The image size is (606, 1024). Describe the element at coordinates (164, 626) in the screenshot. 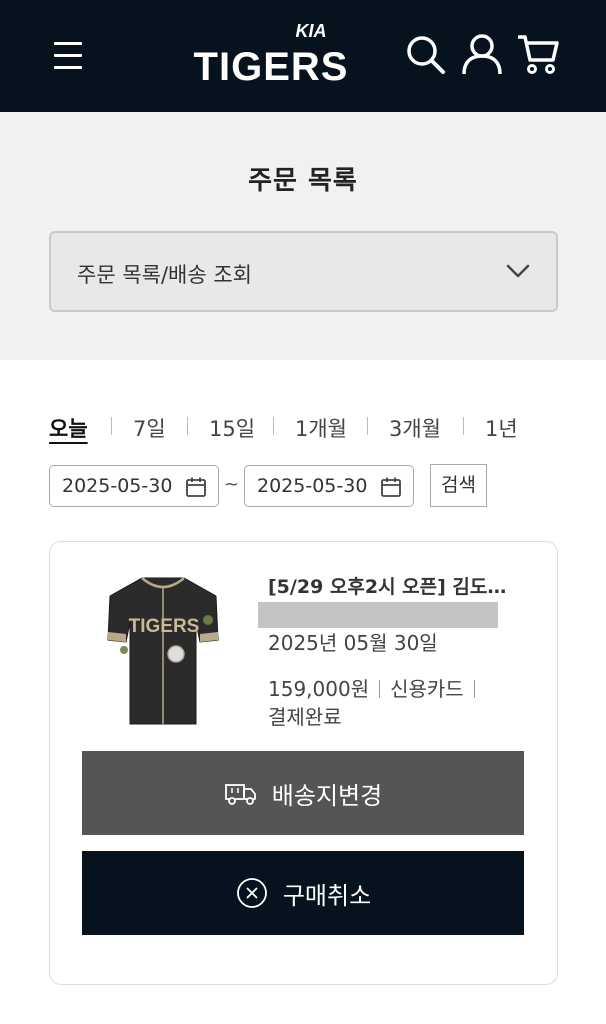

I see `svg-text: TIGERS` at that location.